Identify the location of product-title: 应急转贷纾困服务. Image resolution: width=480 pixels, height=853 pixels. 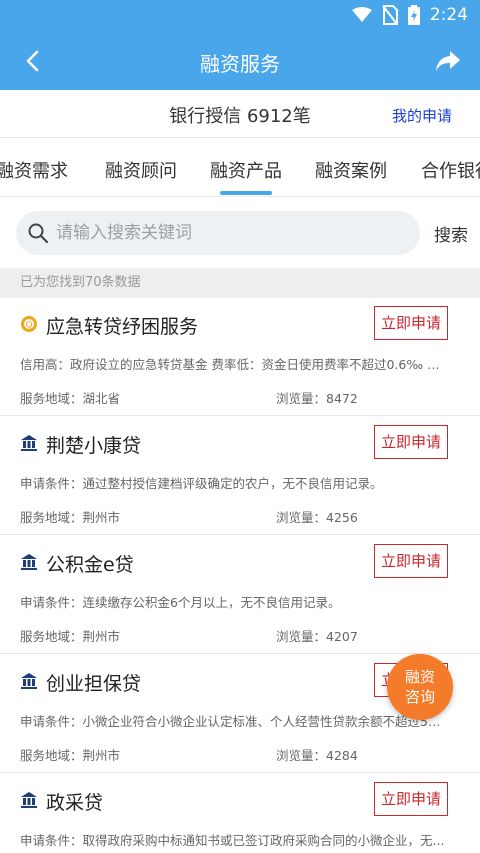
(122, 327).